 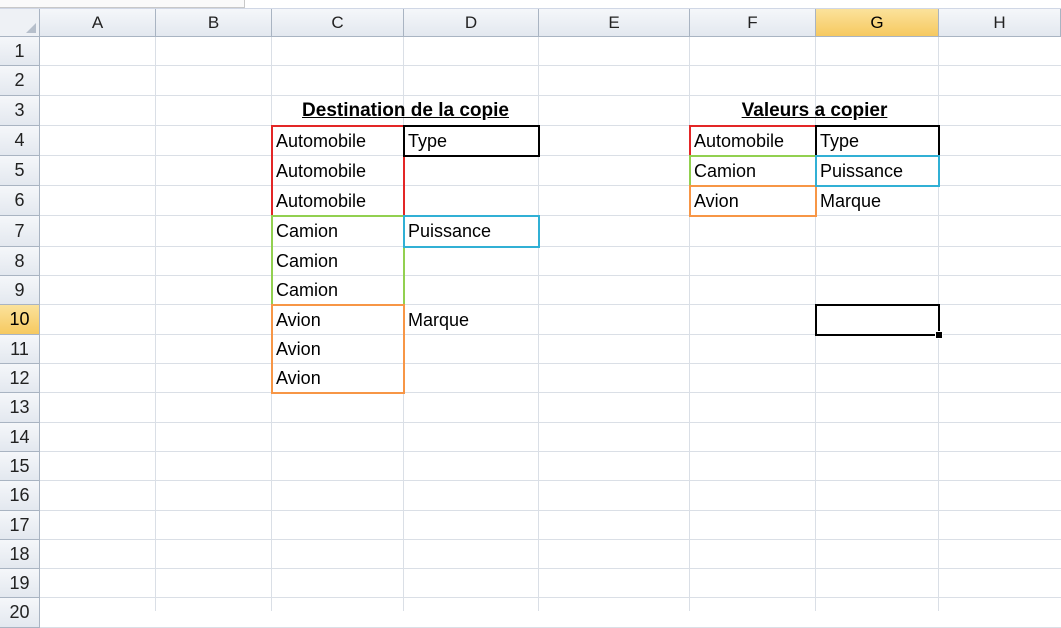 I want to click on cell-f4: Automobile, so click(x=753, y=141).